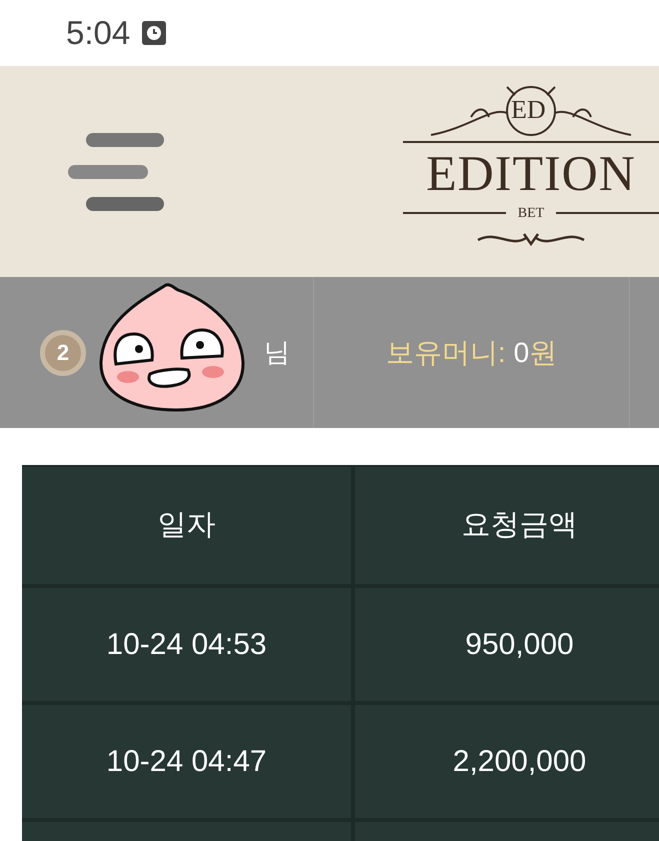 Image resolution: width=659 pixels, height=841 pixels. Describe the element at coordinates (531, 173) in the screenshot. I see `logo-name: EDITION` at that location.